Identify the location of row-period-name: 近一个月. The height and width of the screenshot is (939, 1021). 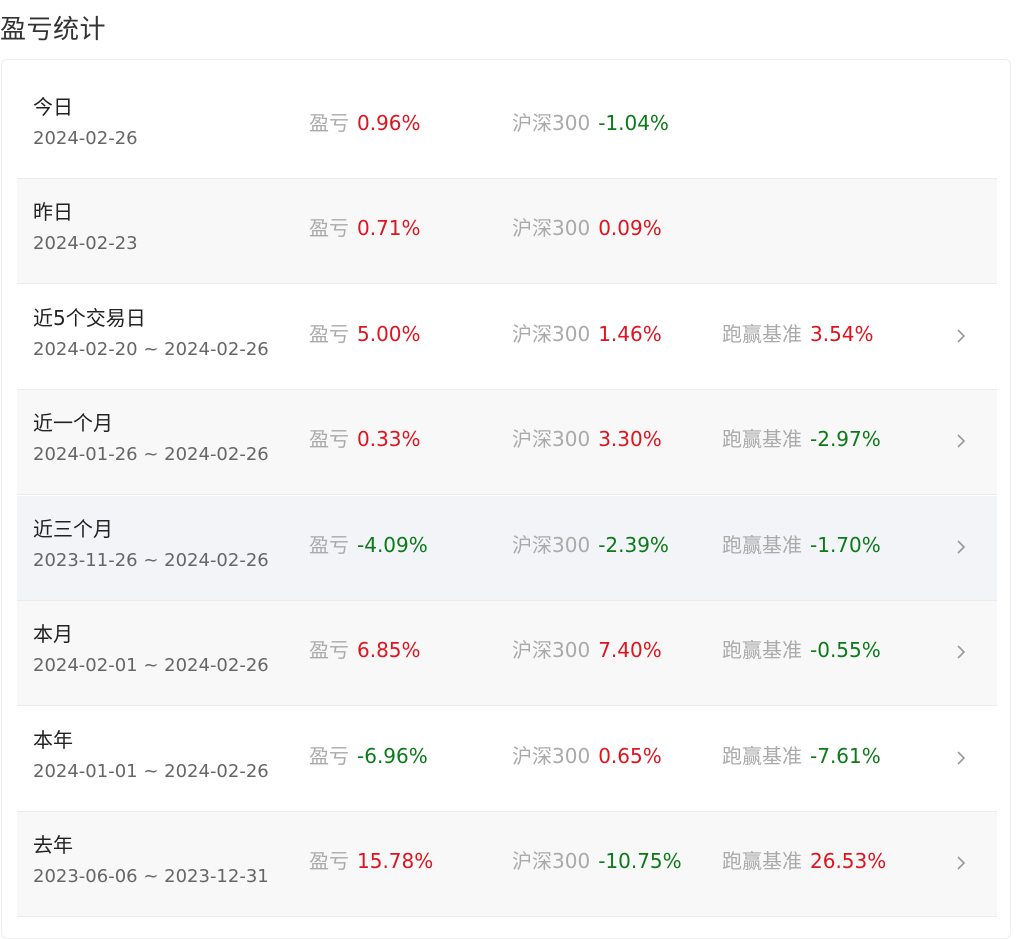
(73, 423).